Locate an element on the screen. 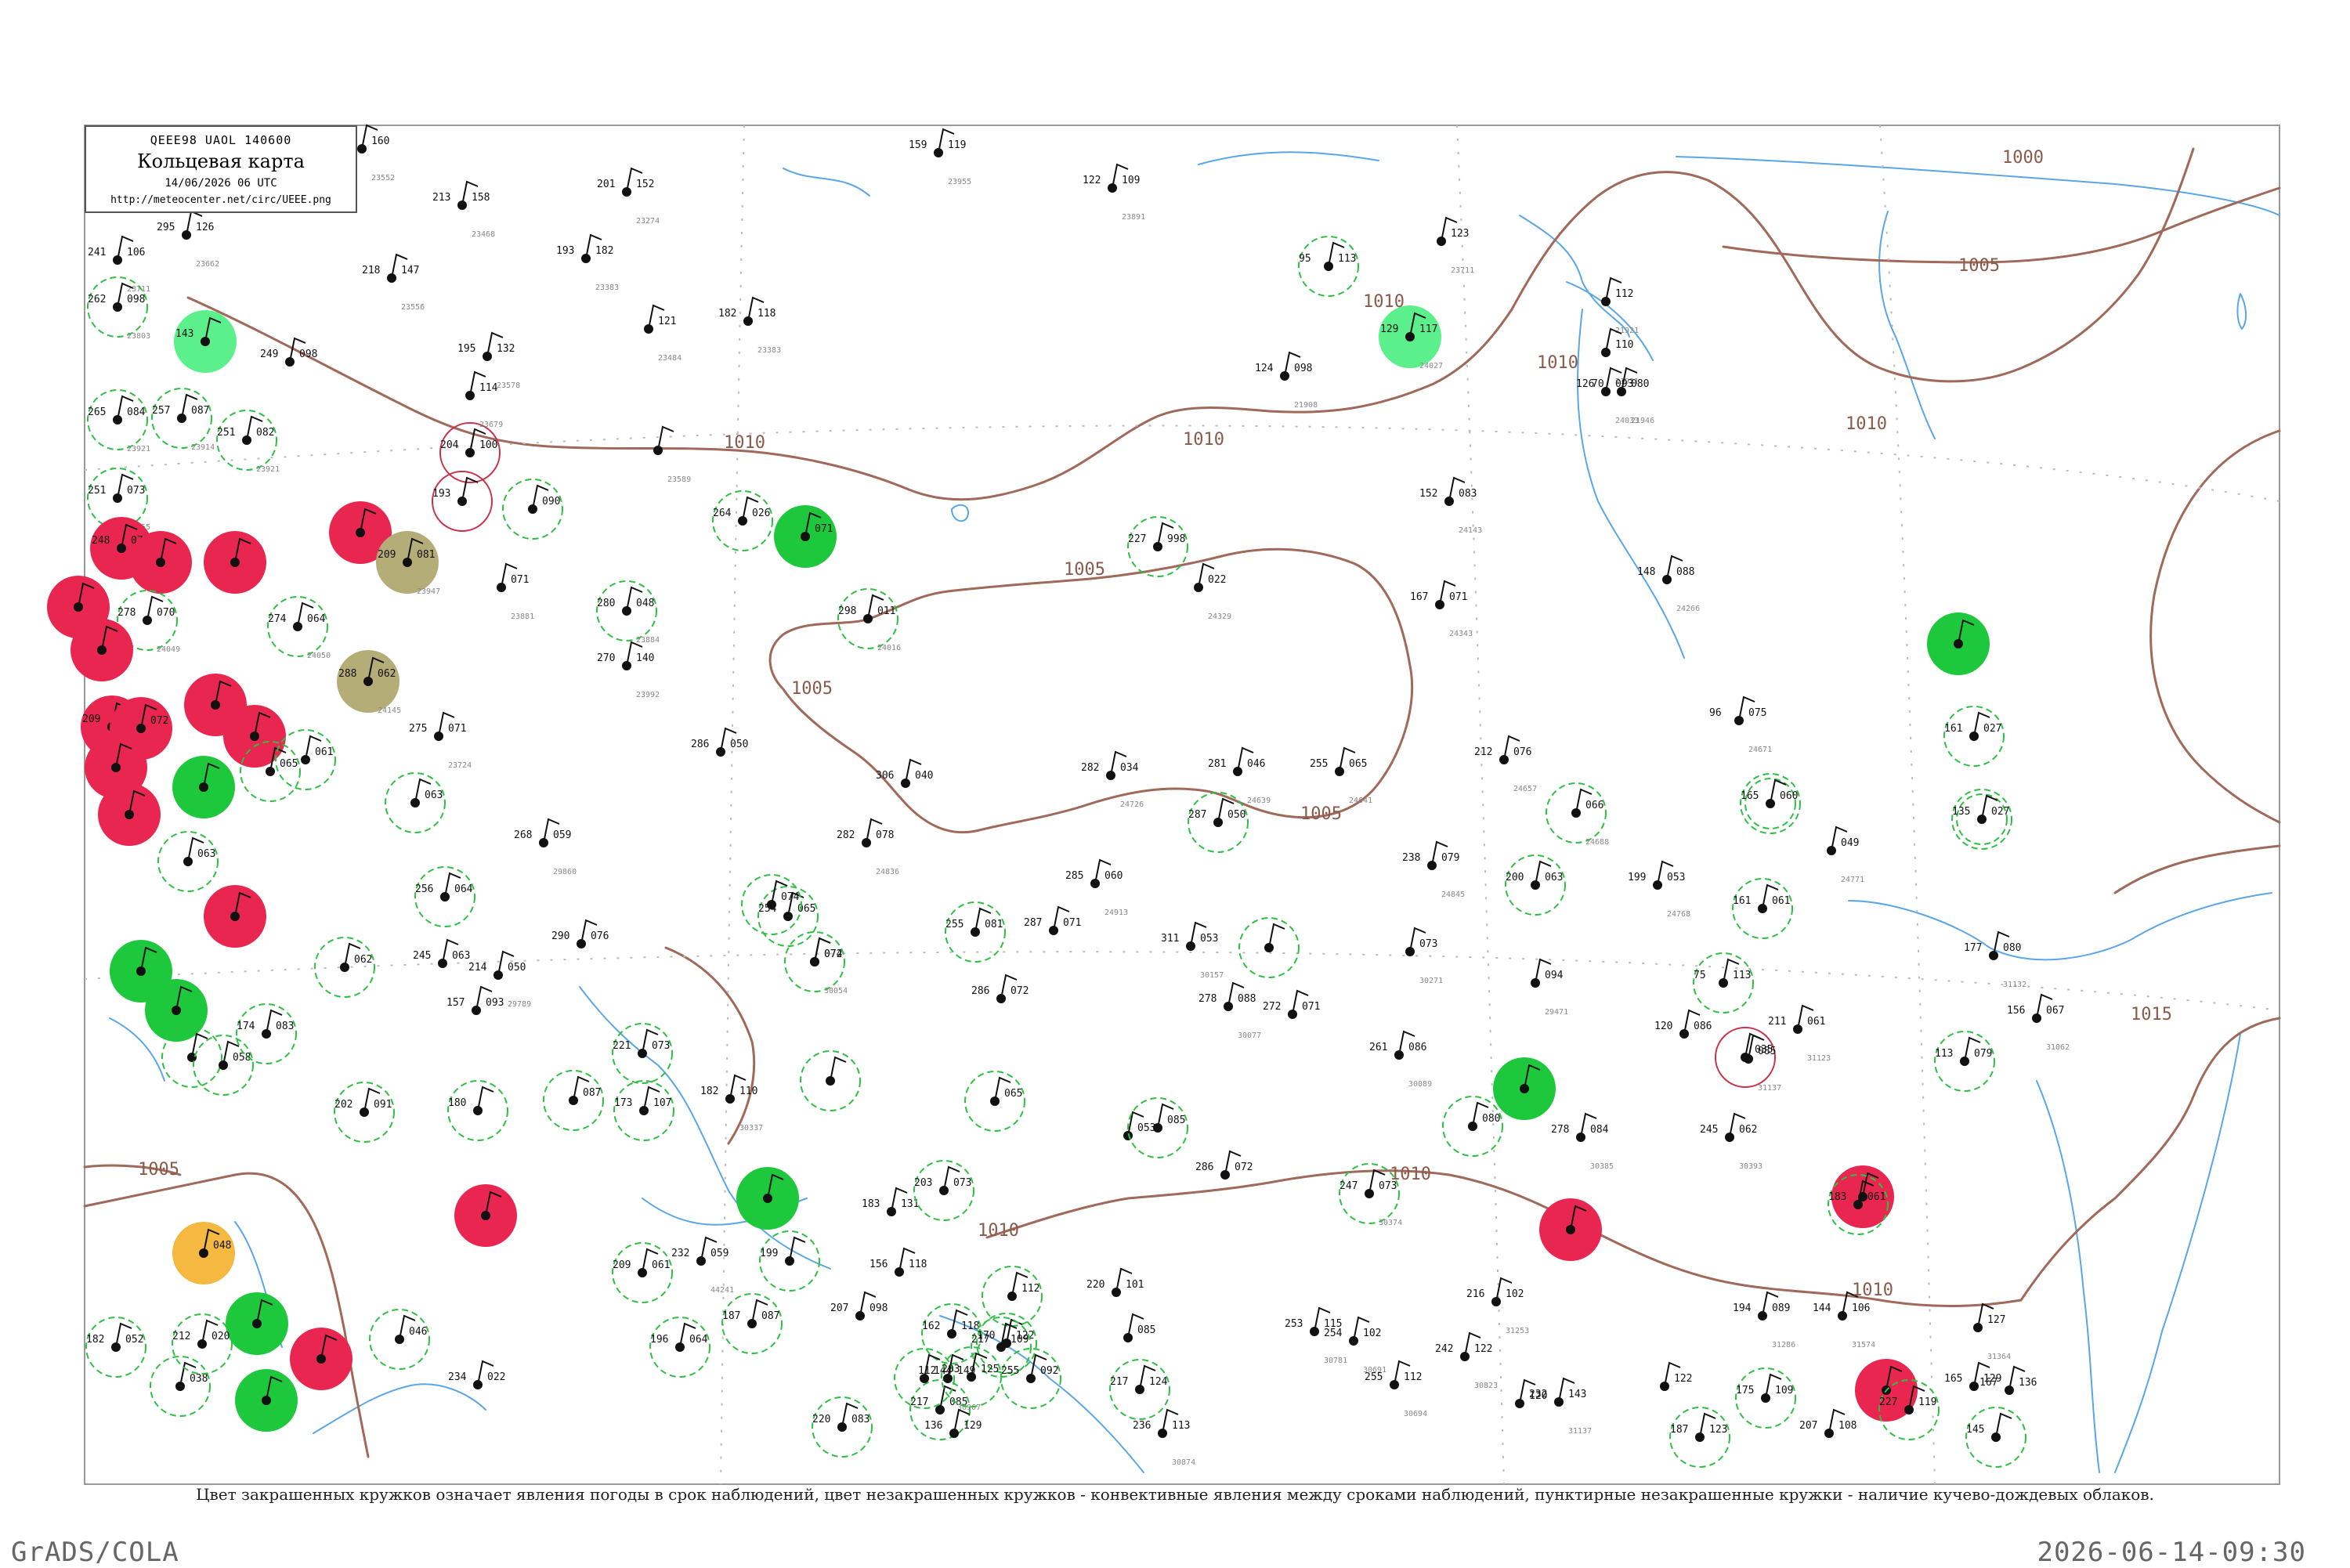 Image resolution: width=2350 pixels, height=1568 pixels. pressure-value: 114 is located at coordinates (488, 388).